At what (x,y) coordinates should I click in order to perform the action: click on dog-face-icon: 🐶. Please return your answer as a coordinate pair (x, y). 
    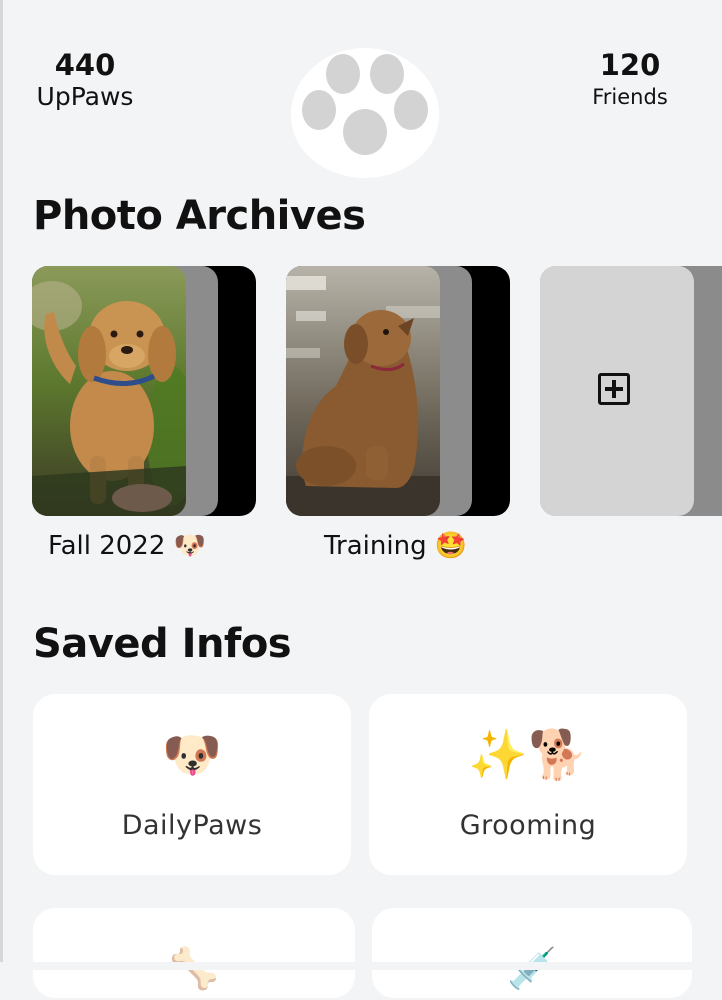
    Looking at the image, I should click on (192, 755).